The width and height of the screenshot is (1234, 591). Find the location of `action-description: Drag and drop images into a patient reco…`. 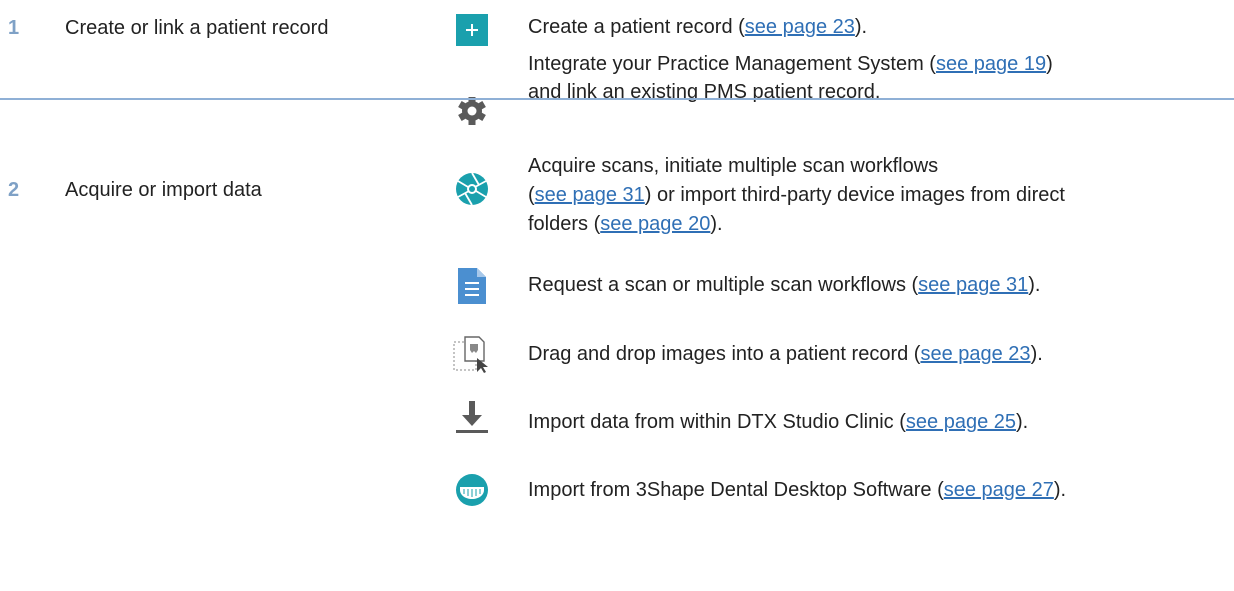

action-description: Drag and drop images into a patient reco… is located at coordinates (785, 354).